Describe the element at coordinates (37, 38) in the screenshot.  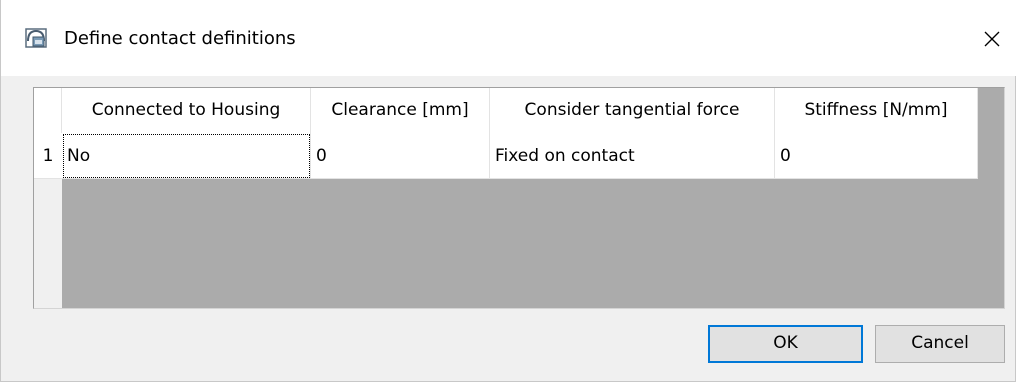
I see `app-icon` at that location.